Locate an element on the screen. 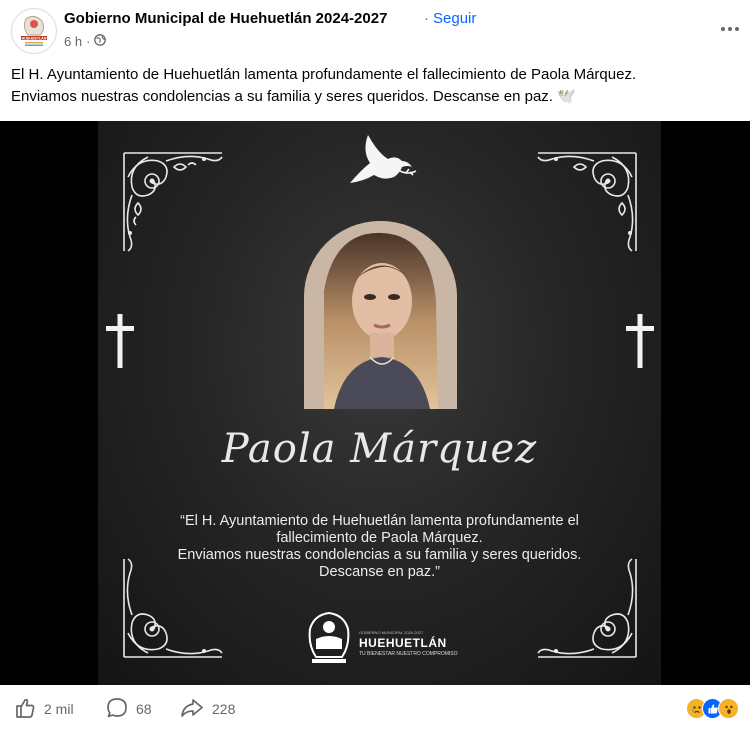  globe-icon is located at coordinates (100, 41).